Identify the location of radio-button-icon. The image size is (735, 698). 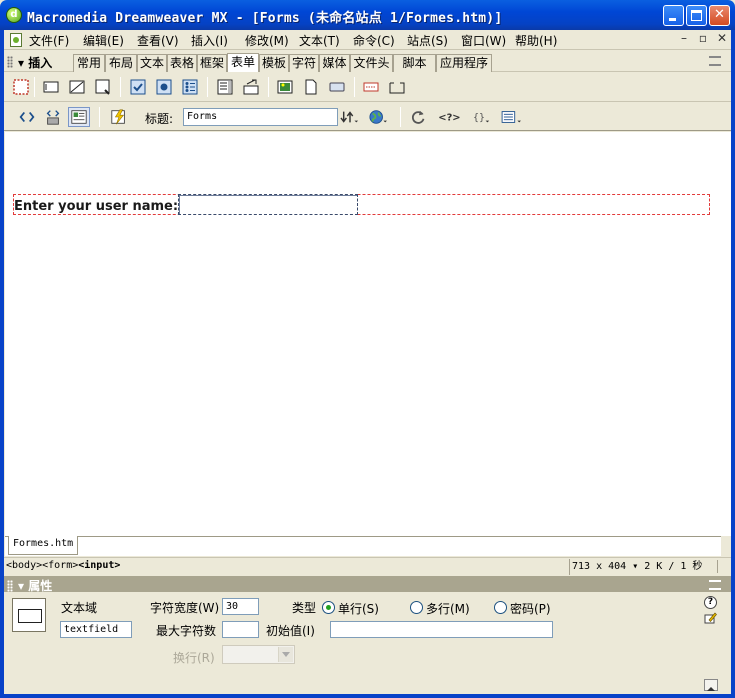
(164, 87).